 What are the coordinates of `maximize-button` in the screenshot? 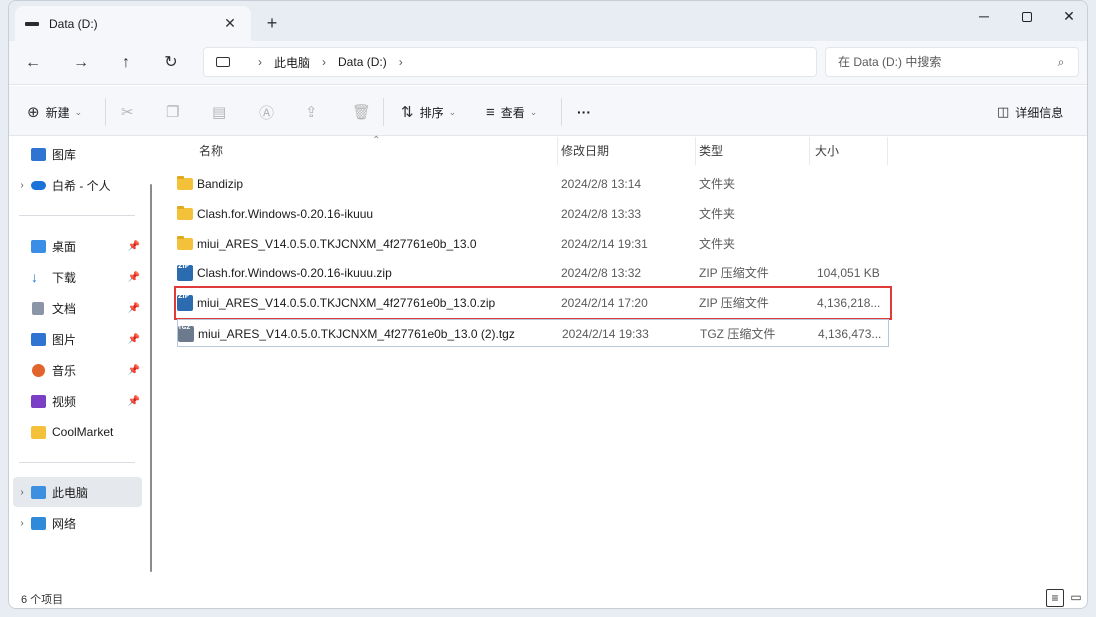 It's located at (1027, 16).